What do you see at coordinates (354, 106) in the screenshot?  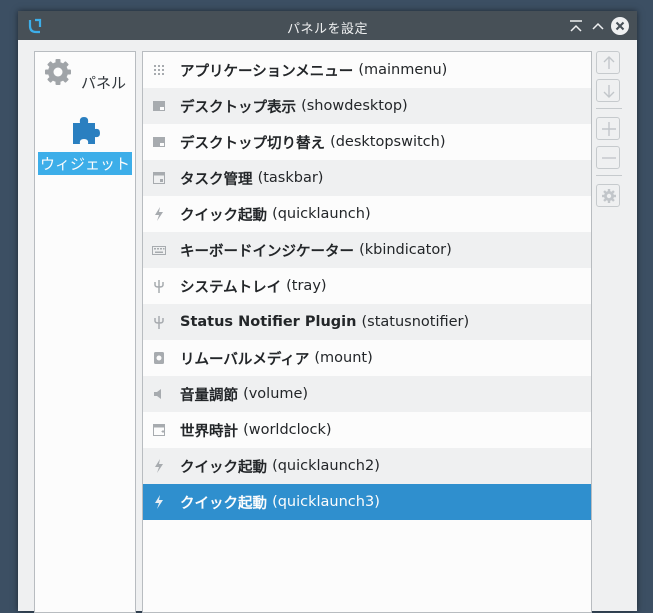 I see `widget-id: (showdesktop)` at bounding box center [354, 106].